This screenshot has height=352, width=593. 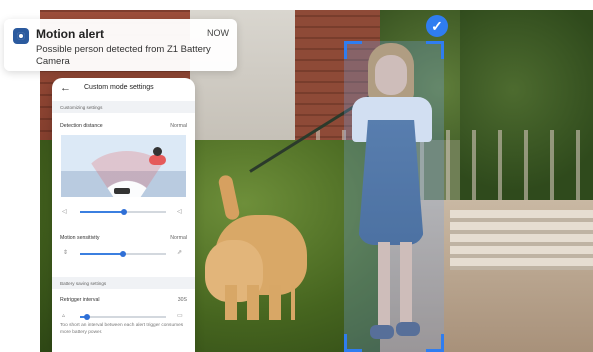 What do you see at coordinates (64, 212) in the screenshot?
I see `speaker-low-icon: ◁` at bounding box center [64, 212].